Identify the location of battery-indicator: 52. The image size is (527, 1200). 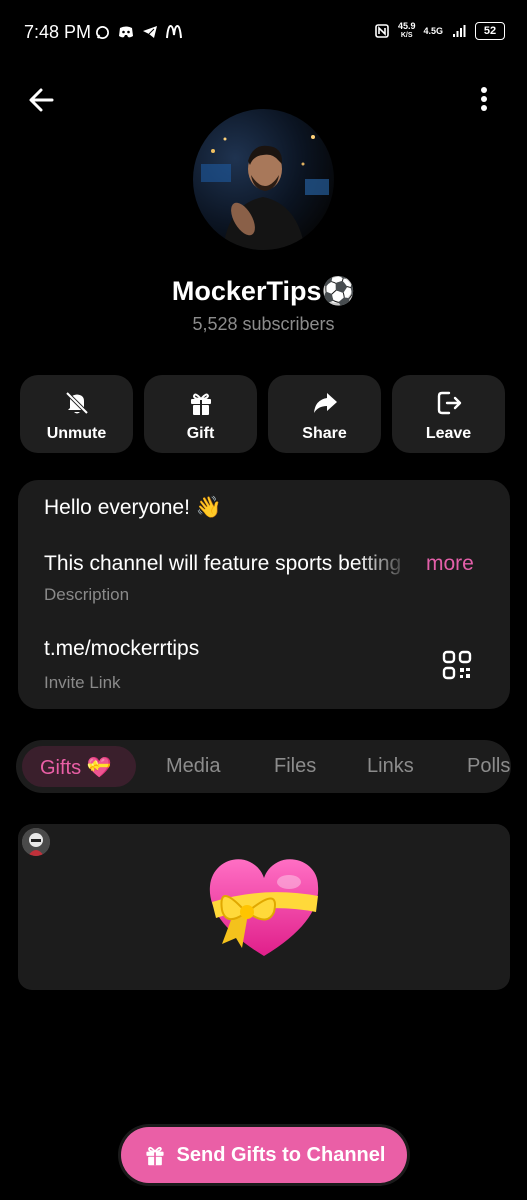
(490, 31).